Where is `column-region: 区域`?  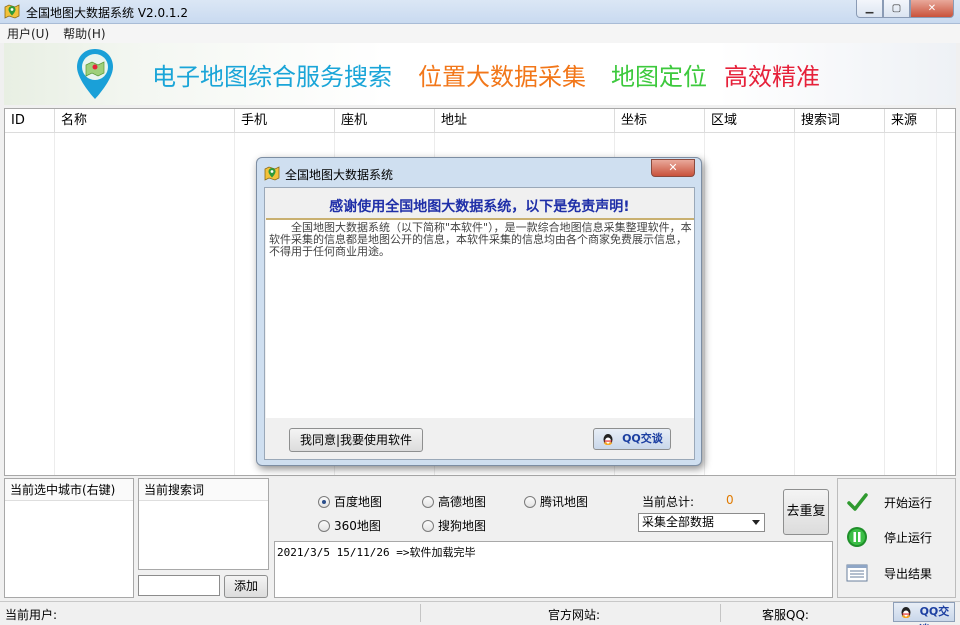 column-region: 区域 is located at coordinates (750, 121).